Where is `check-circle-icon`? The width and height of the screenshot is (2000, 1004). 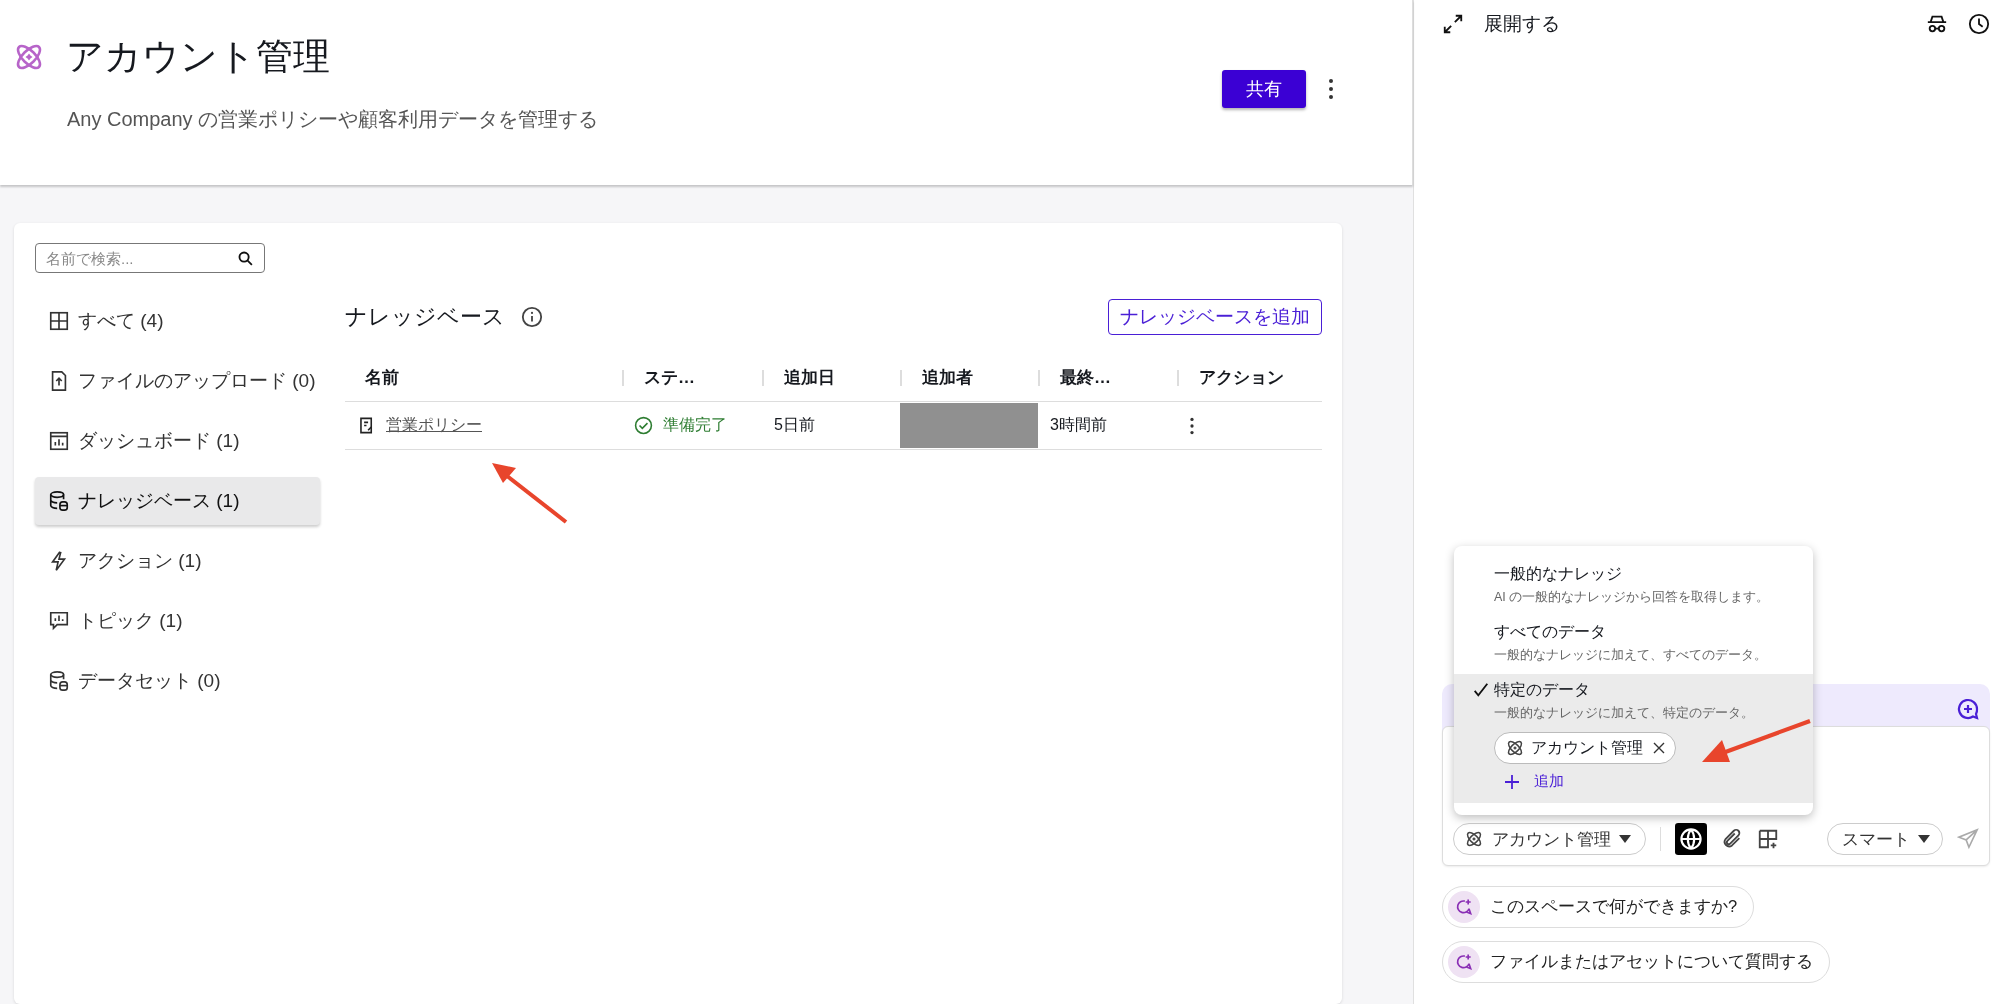 check-circle-icon is located at coordinates (643, 425).